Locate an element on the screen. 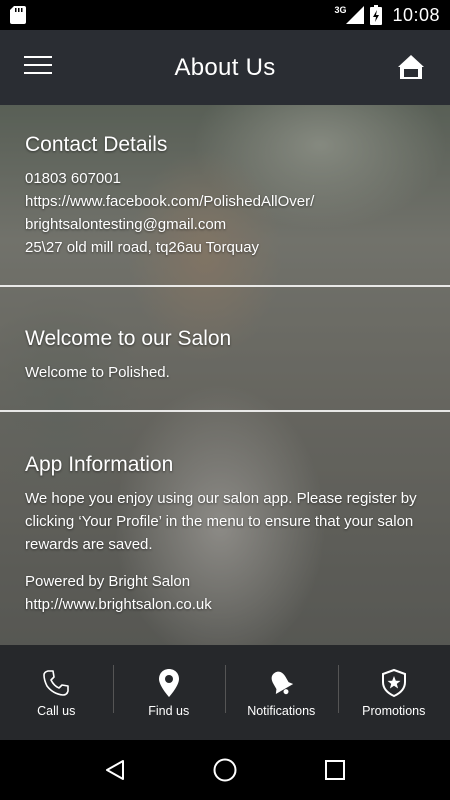 Image resolution: width=450 pixels, height=800 pixels. system-nav-bar is located at coordinates (225, 770).